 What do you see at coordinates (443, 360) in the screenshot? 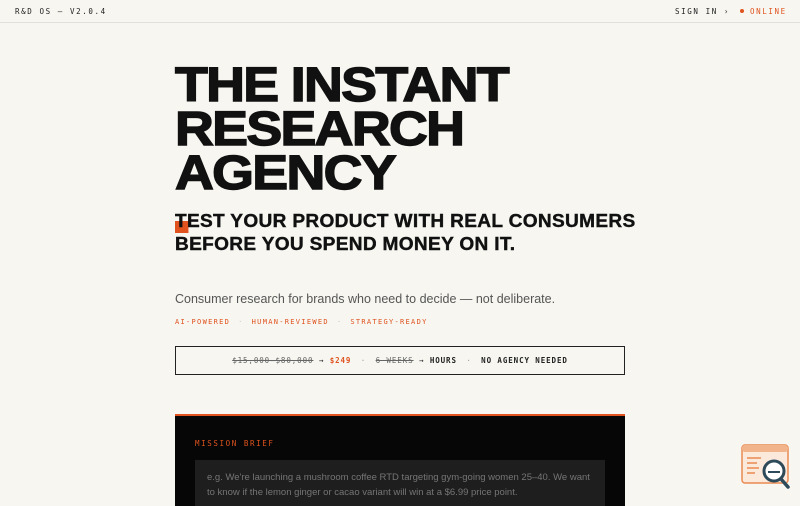
I see `new-time: HOURS` at bounding box center [443, 360].